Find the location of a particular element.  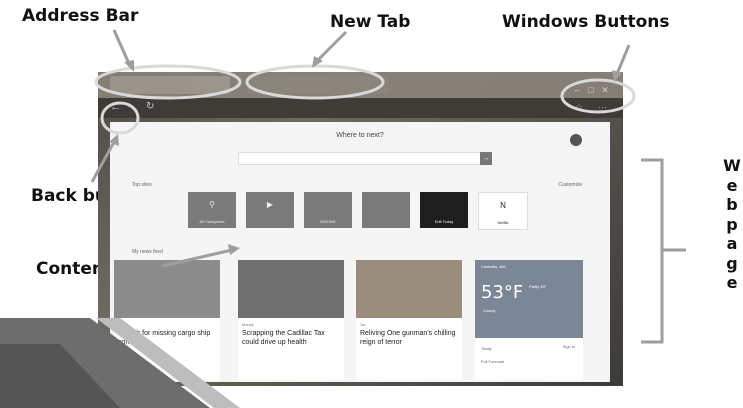

play-icon: ▶ is located at coordinates (270, 204).